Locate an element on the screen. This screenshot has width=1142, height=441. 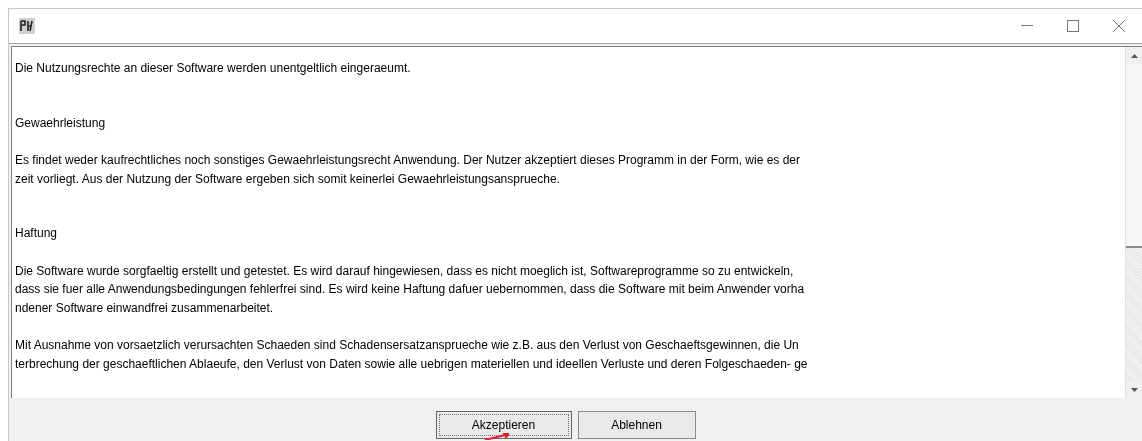
down-arrow-icon is located at coordinates (1134, 389).